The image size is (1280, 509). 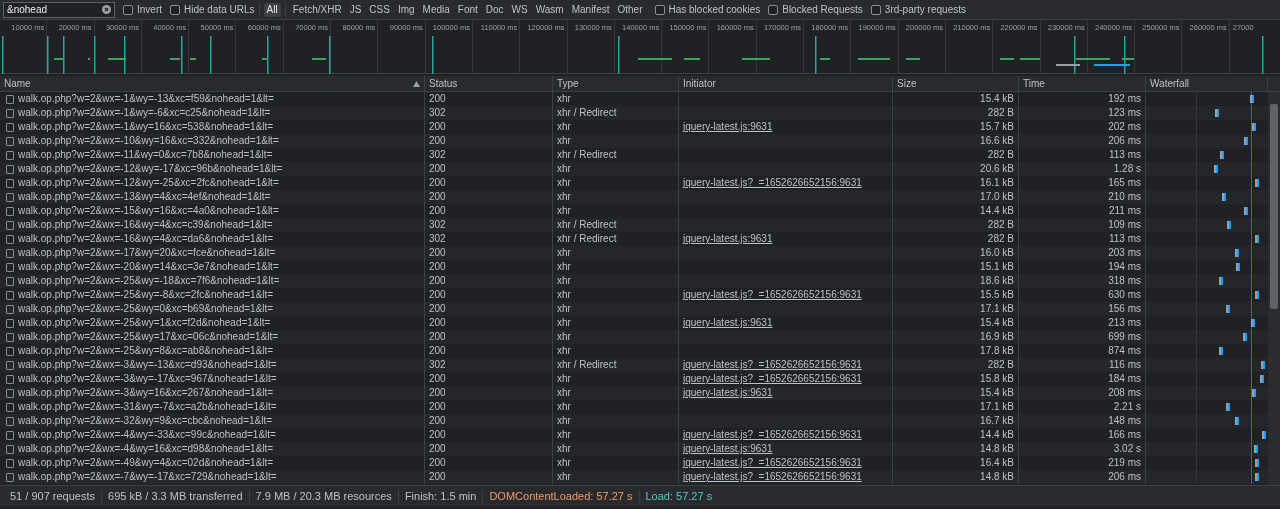 I want to click on filter-button: JS, so click(x=355, y=9).